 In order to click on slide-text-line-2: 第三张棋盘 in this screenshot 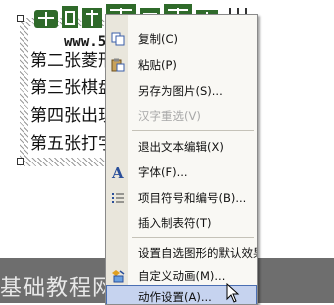, I will do `click(72, 88)`.